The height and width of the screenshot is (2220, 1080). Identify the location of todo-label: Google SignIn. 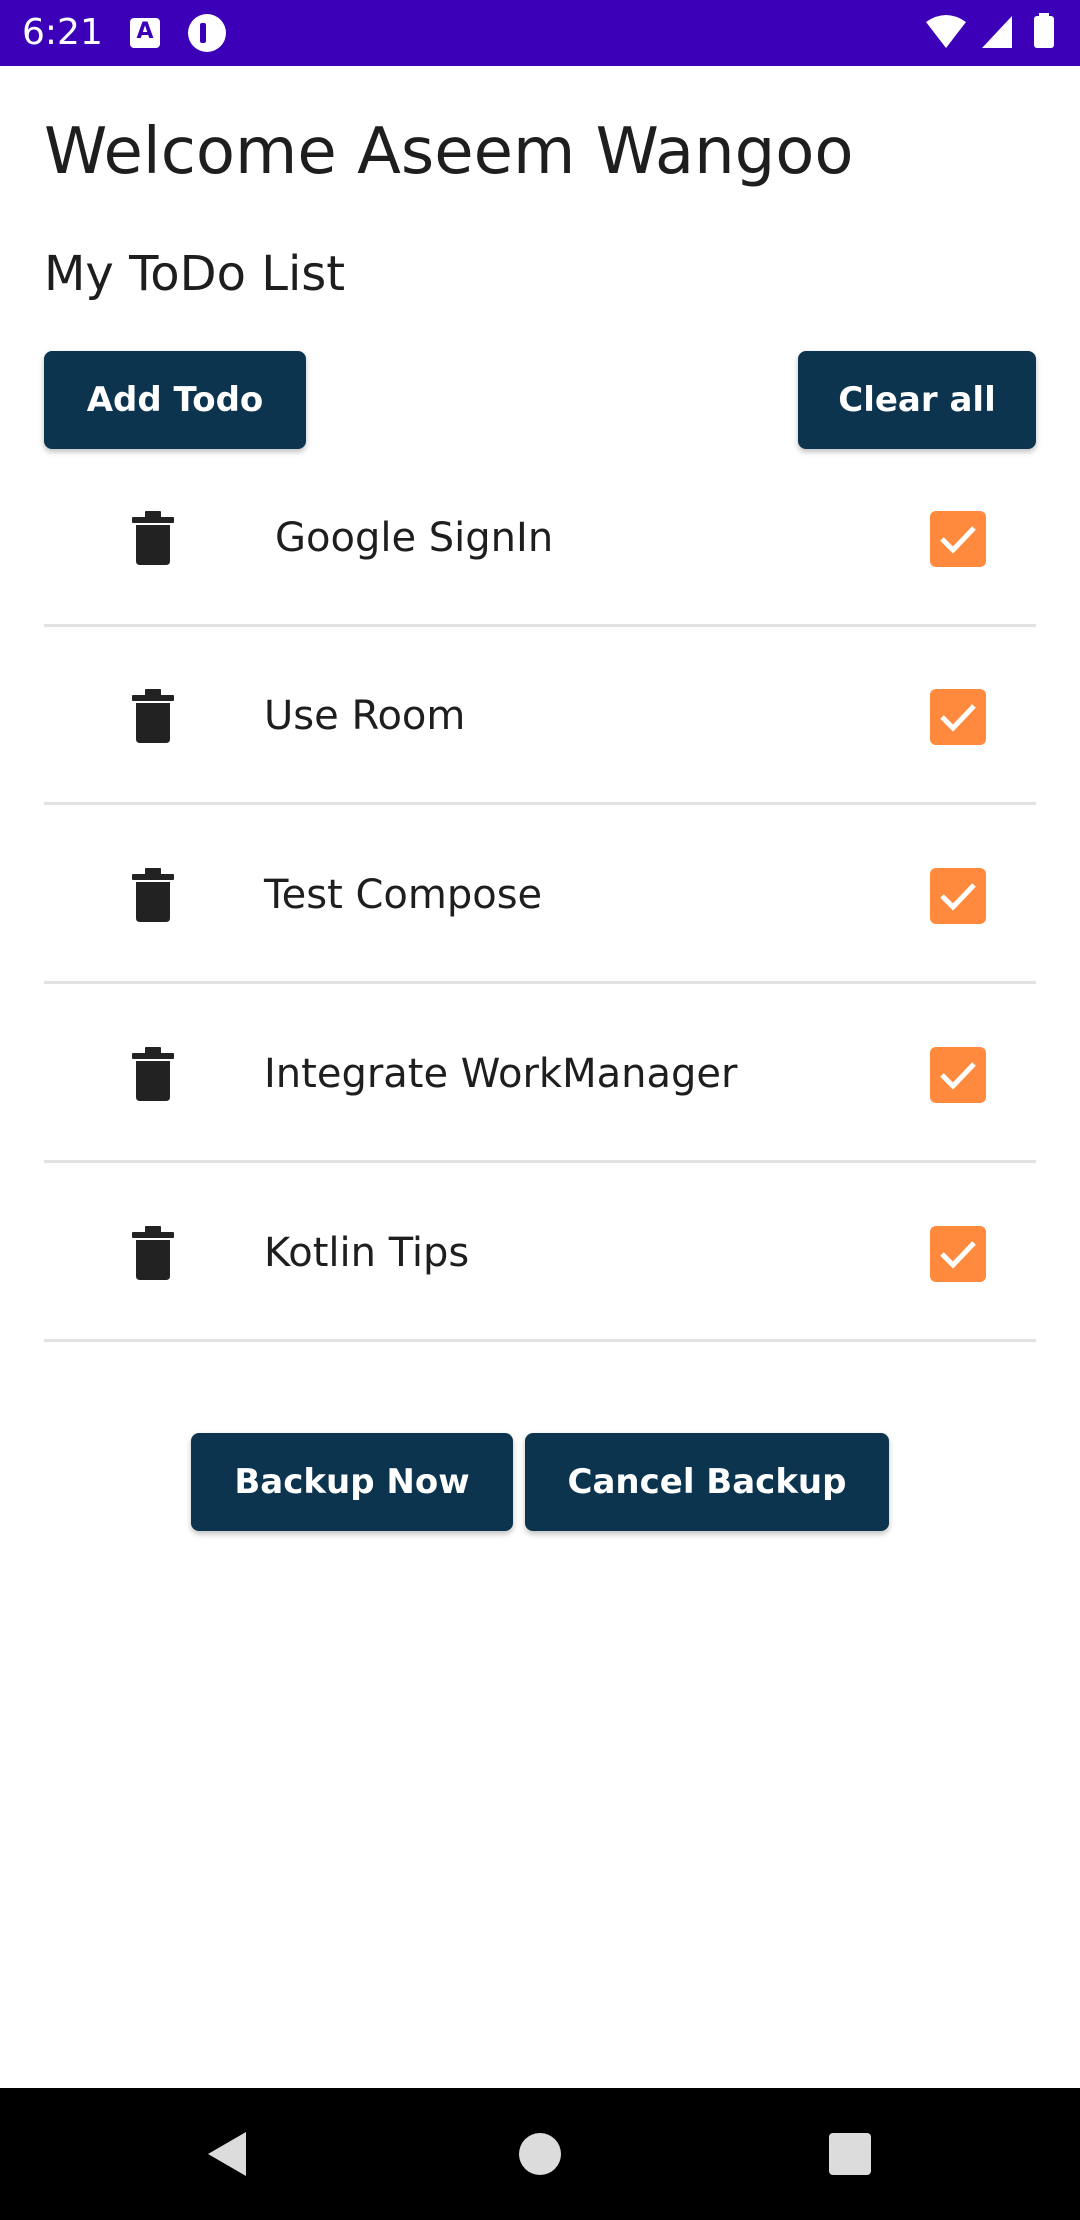
(414, 538).